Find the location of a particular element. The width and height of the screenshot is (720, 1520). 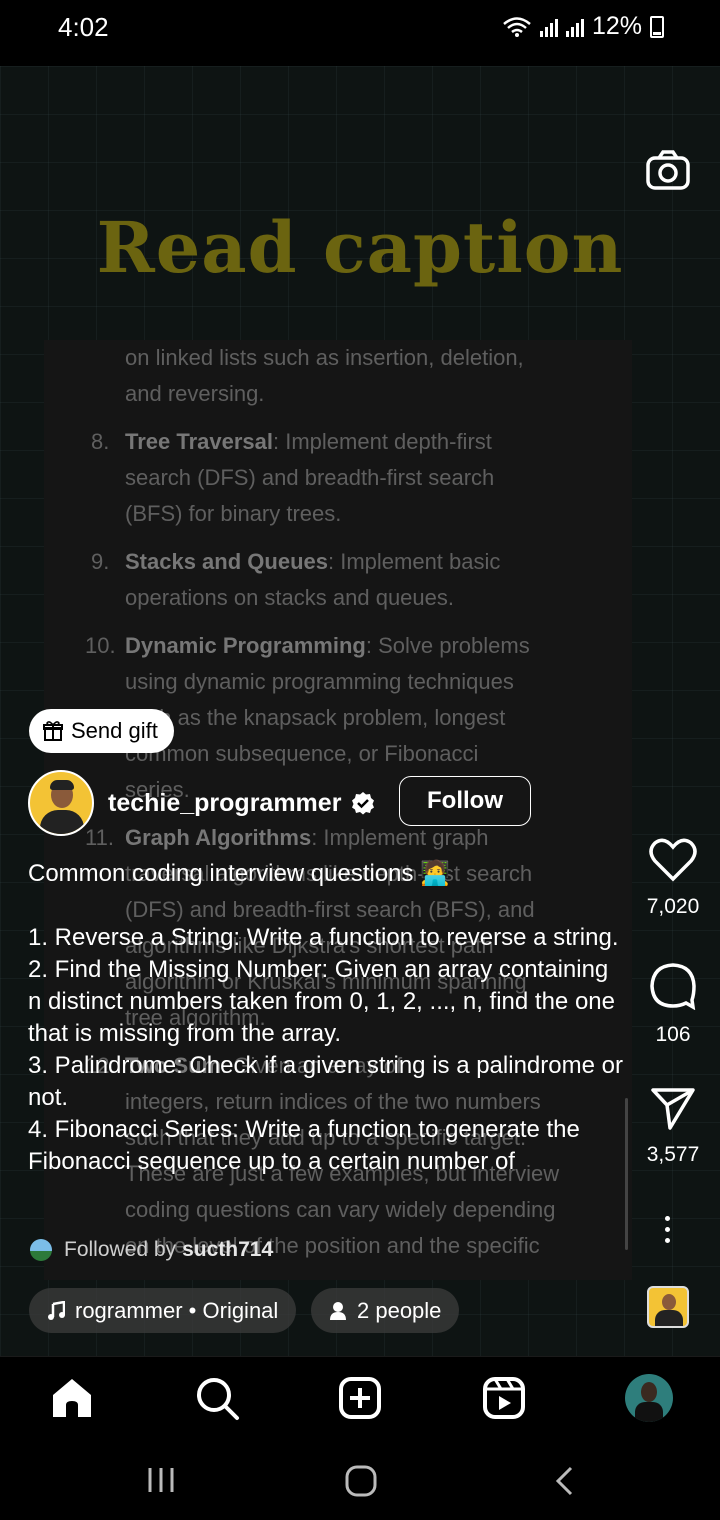

heart-icon is located at coordinates (673, 860).